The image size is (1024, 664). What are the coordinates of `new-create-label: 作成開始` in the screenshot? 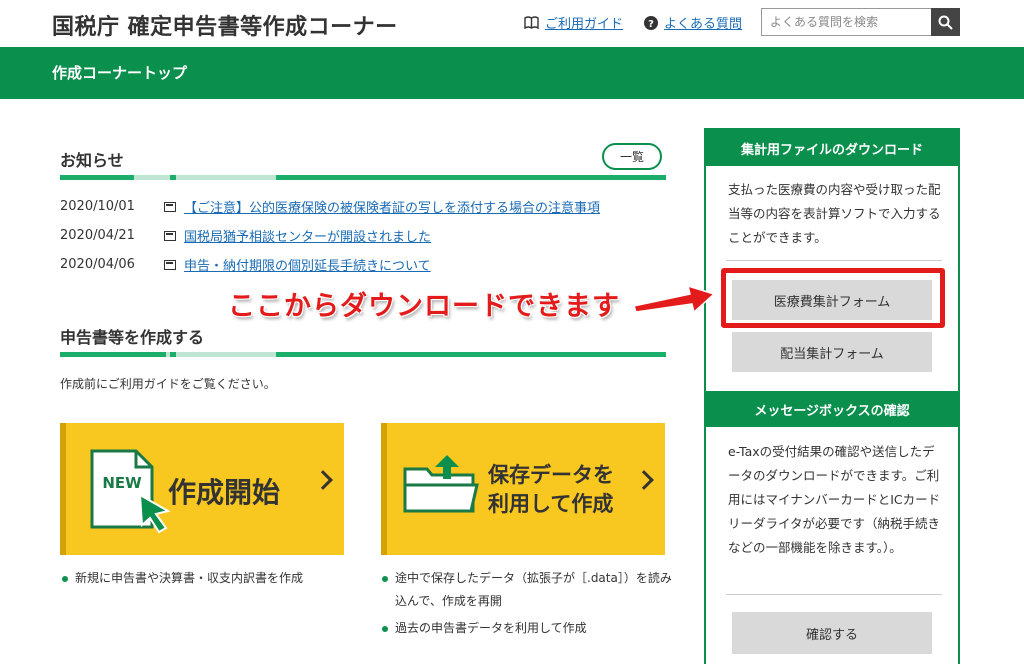 It's located at (224, 492).